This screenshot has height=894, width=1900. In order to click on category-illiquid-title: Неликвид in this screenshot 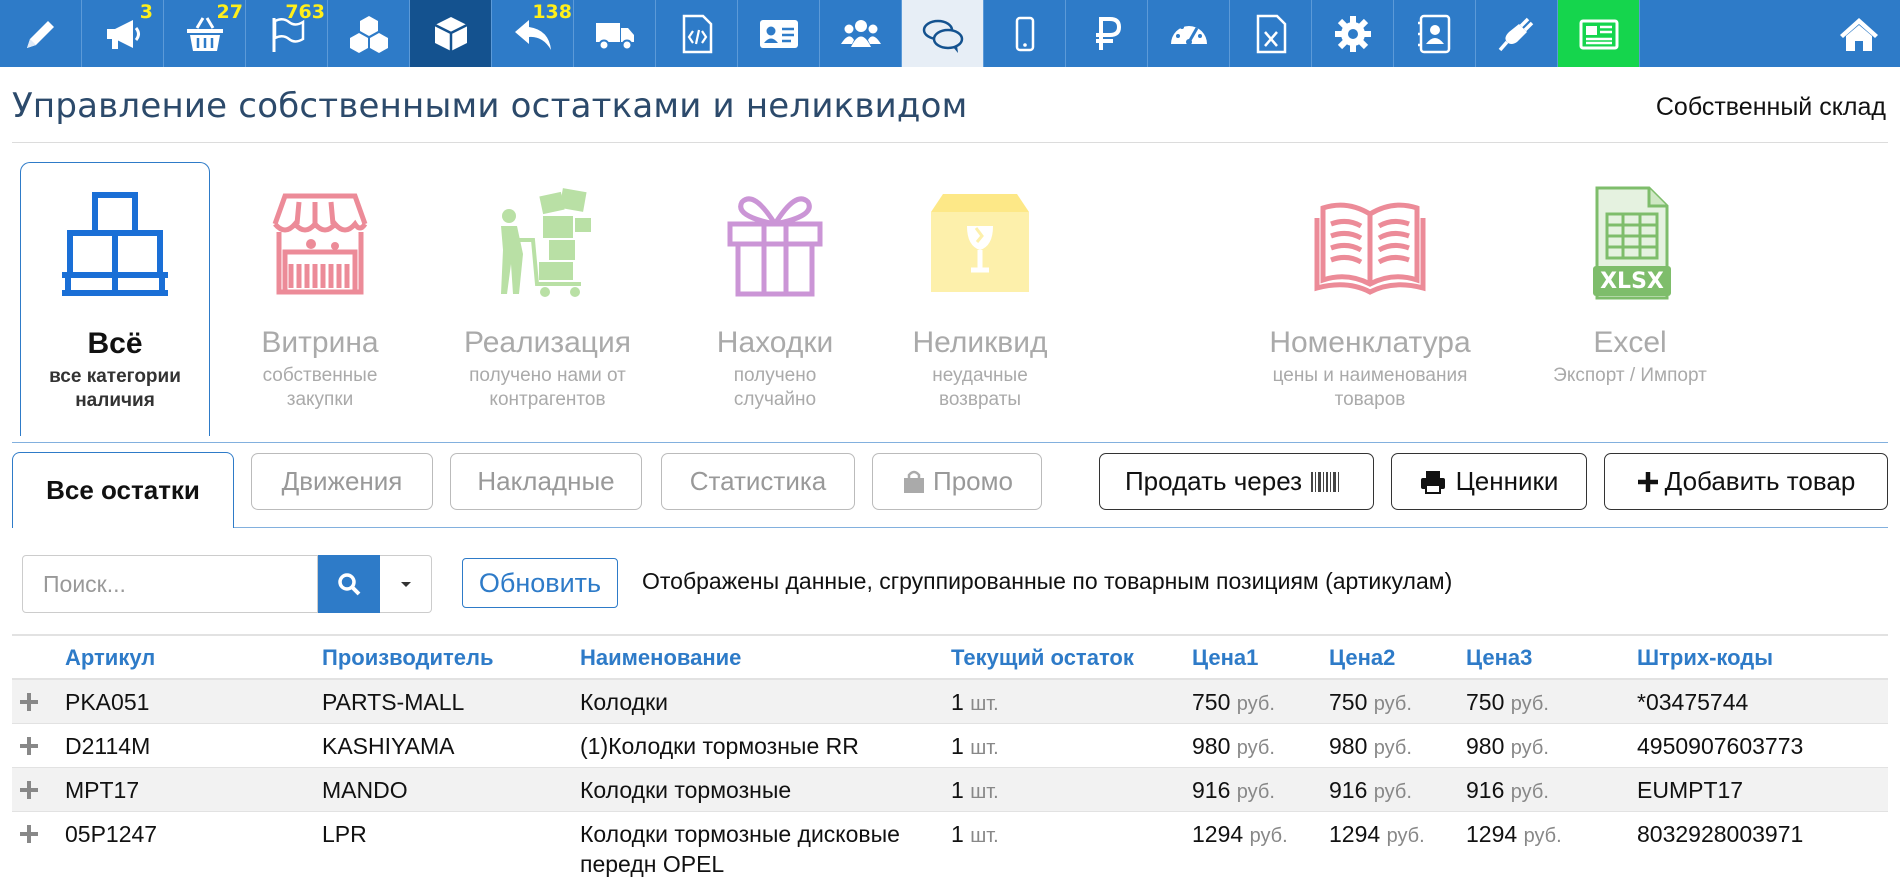, I will do `click(980, 342)`.